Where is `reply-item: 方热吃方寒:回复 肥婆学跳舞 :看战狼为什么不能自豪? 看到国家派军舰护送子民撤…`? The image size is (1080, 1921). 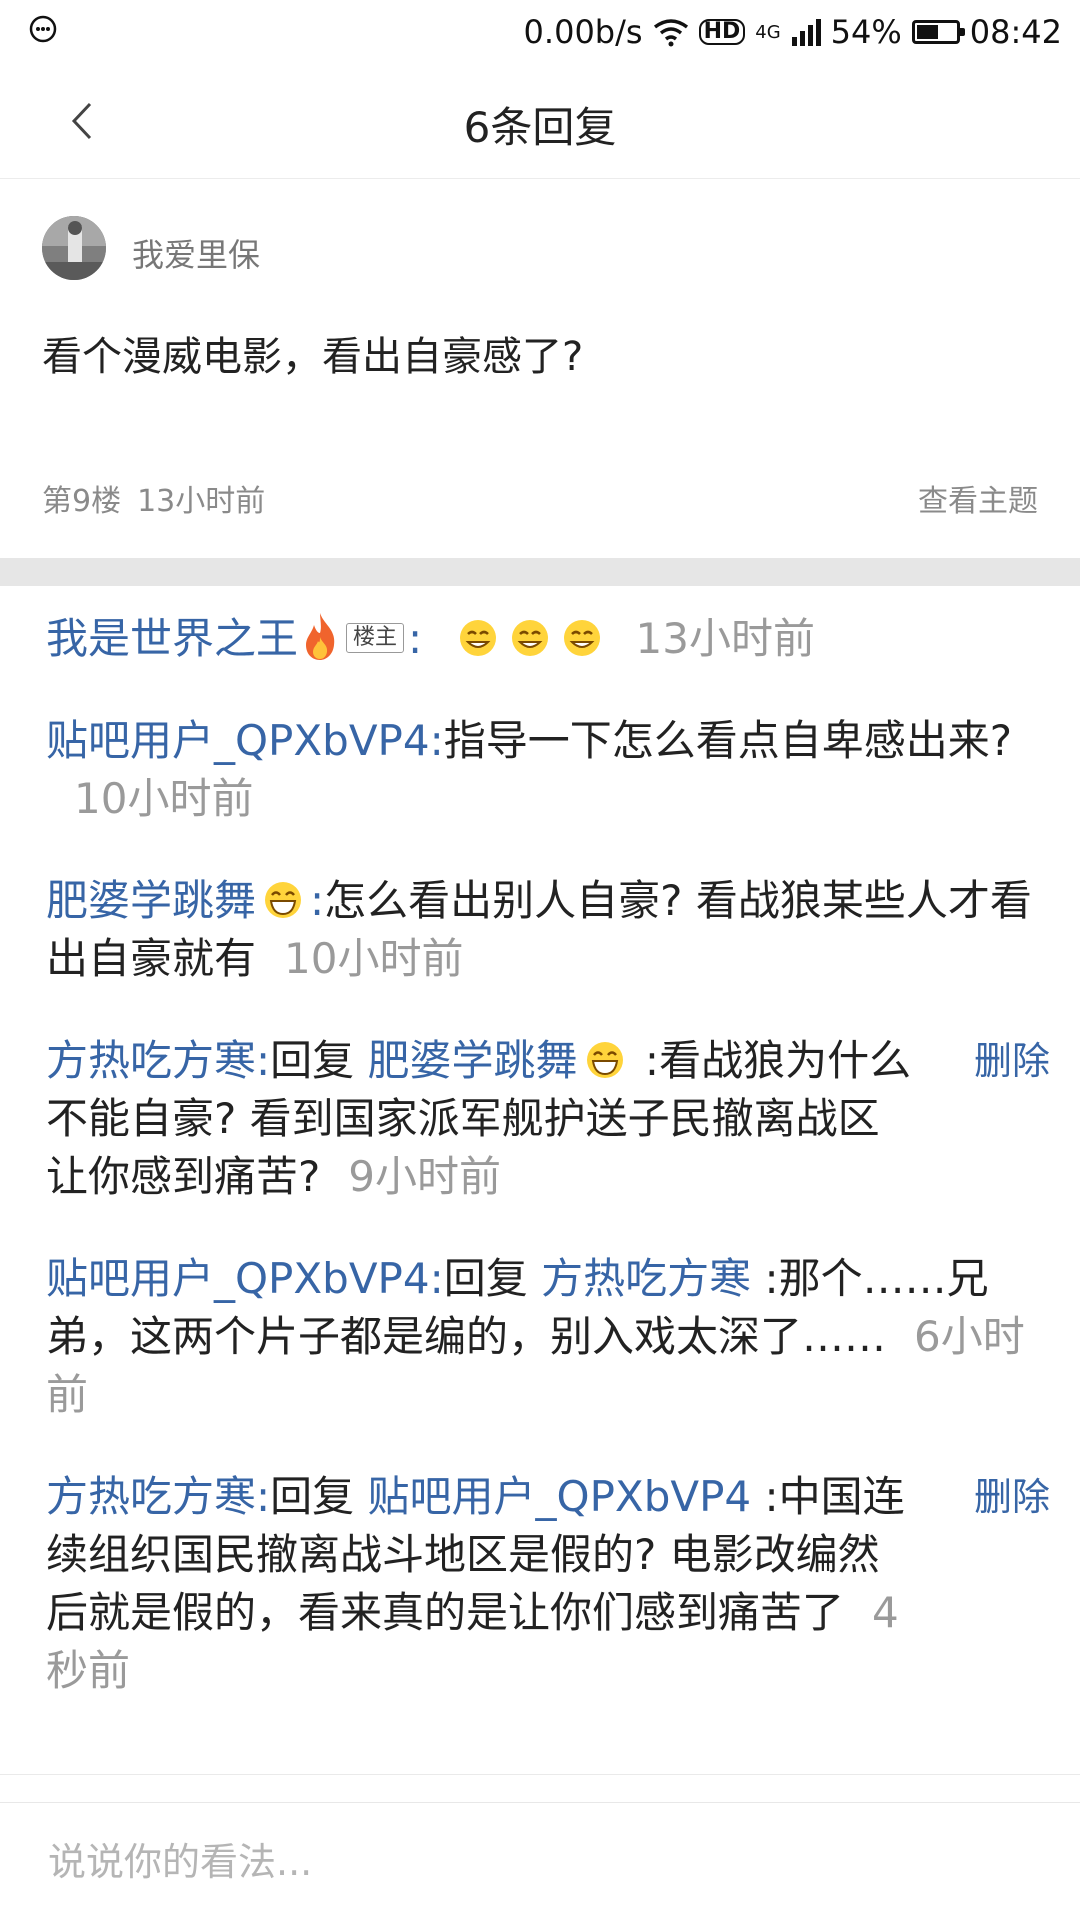 reply-item: 方热吃方寒:回复 肥婆学跳舞 :看战狼为什么不能自豪? 看到国家派军舰护送子民撤… is located at coordinates (548, 1119).